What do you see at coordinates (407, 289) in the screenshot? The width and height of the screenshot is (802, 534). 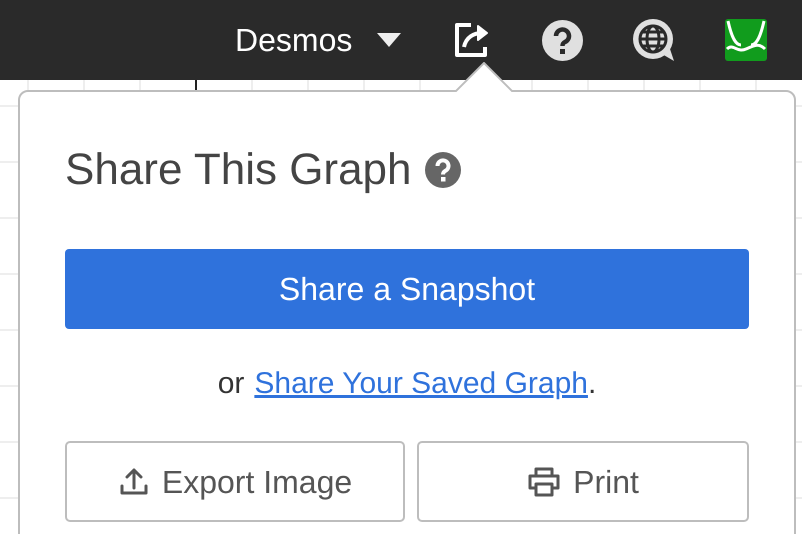 I see `share-snapshot-button: Share a Snapshot` at bounding box center [407, 289].